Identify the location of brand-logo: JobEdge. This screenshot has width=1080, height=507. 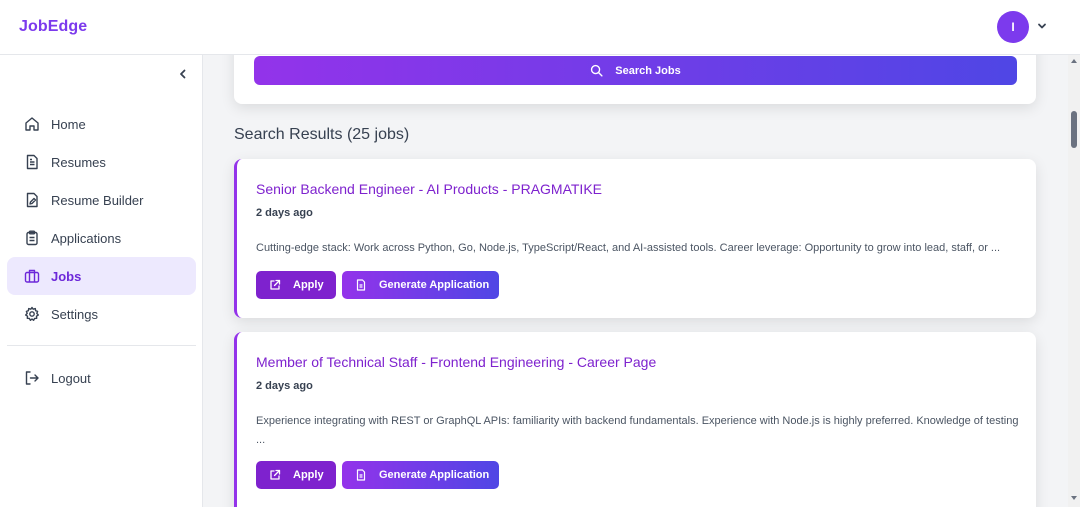
(53, 27).